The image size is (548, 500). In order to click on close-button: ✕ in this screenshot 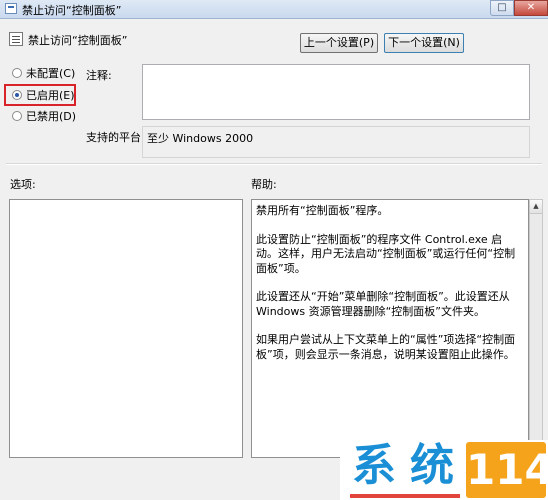, I will do `click(531, 8)`.